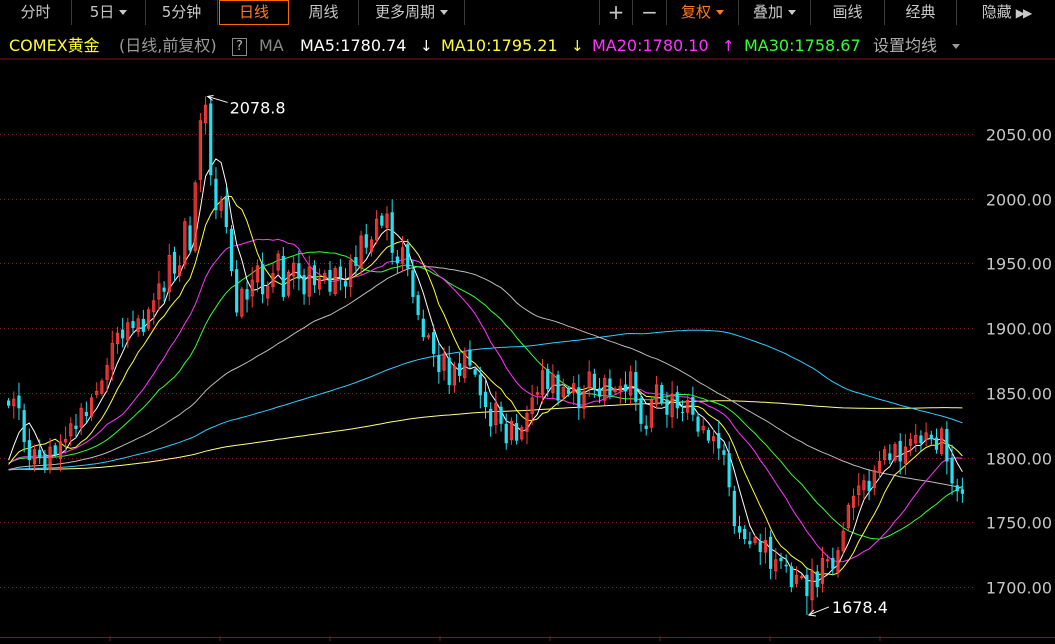 The image size is (1055, 644). What do you see at coordinates (1019, 135) in the screenshot?
I see `y-tick-label: 2050.00` at bounding box center [1019, 135].